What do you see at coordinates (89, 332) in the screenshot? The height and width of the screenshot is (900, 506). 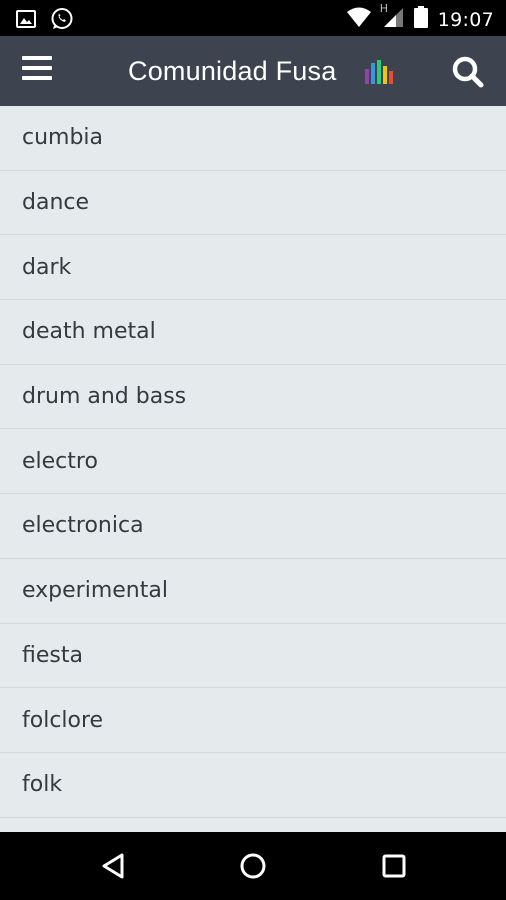 I see `genre-label: death metal` at bounding box center [89, 332].